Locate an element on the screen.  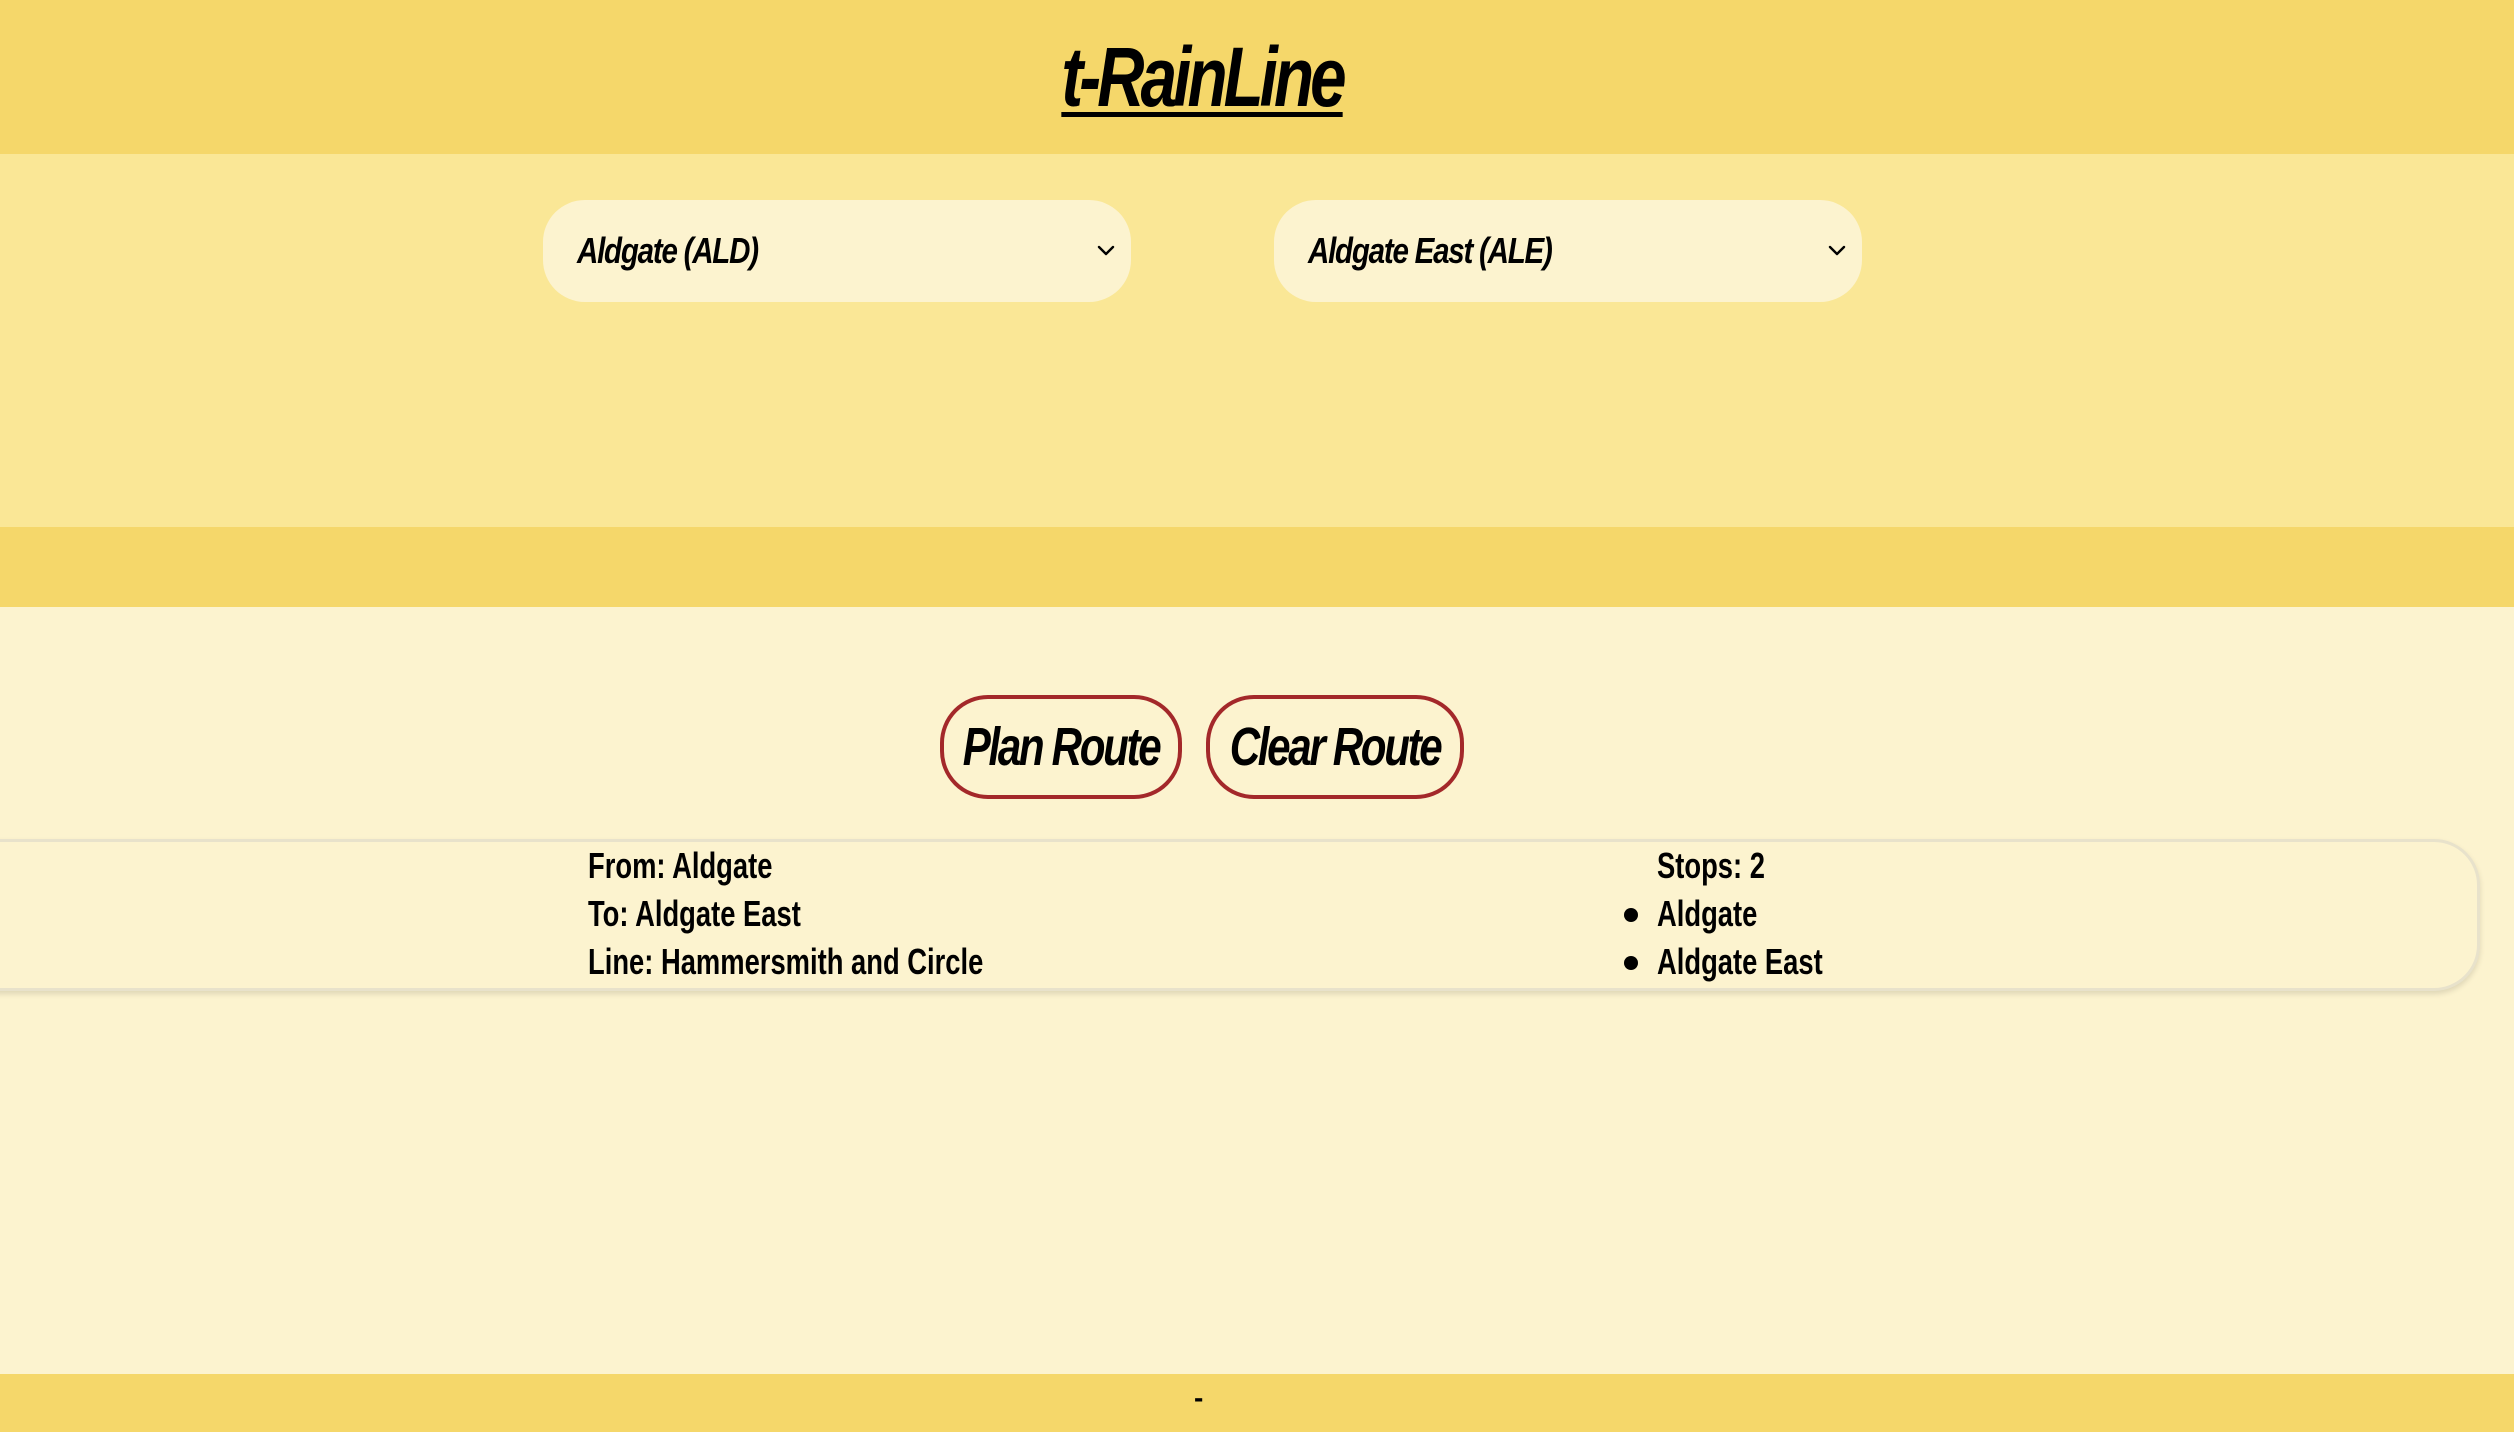
footer: - is located at coordinates (1257, 1403).